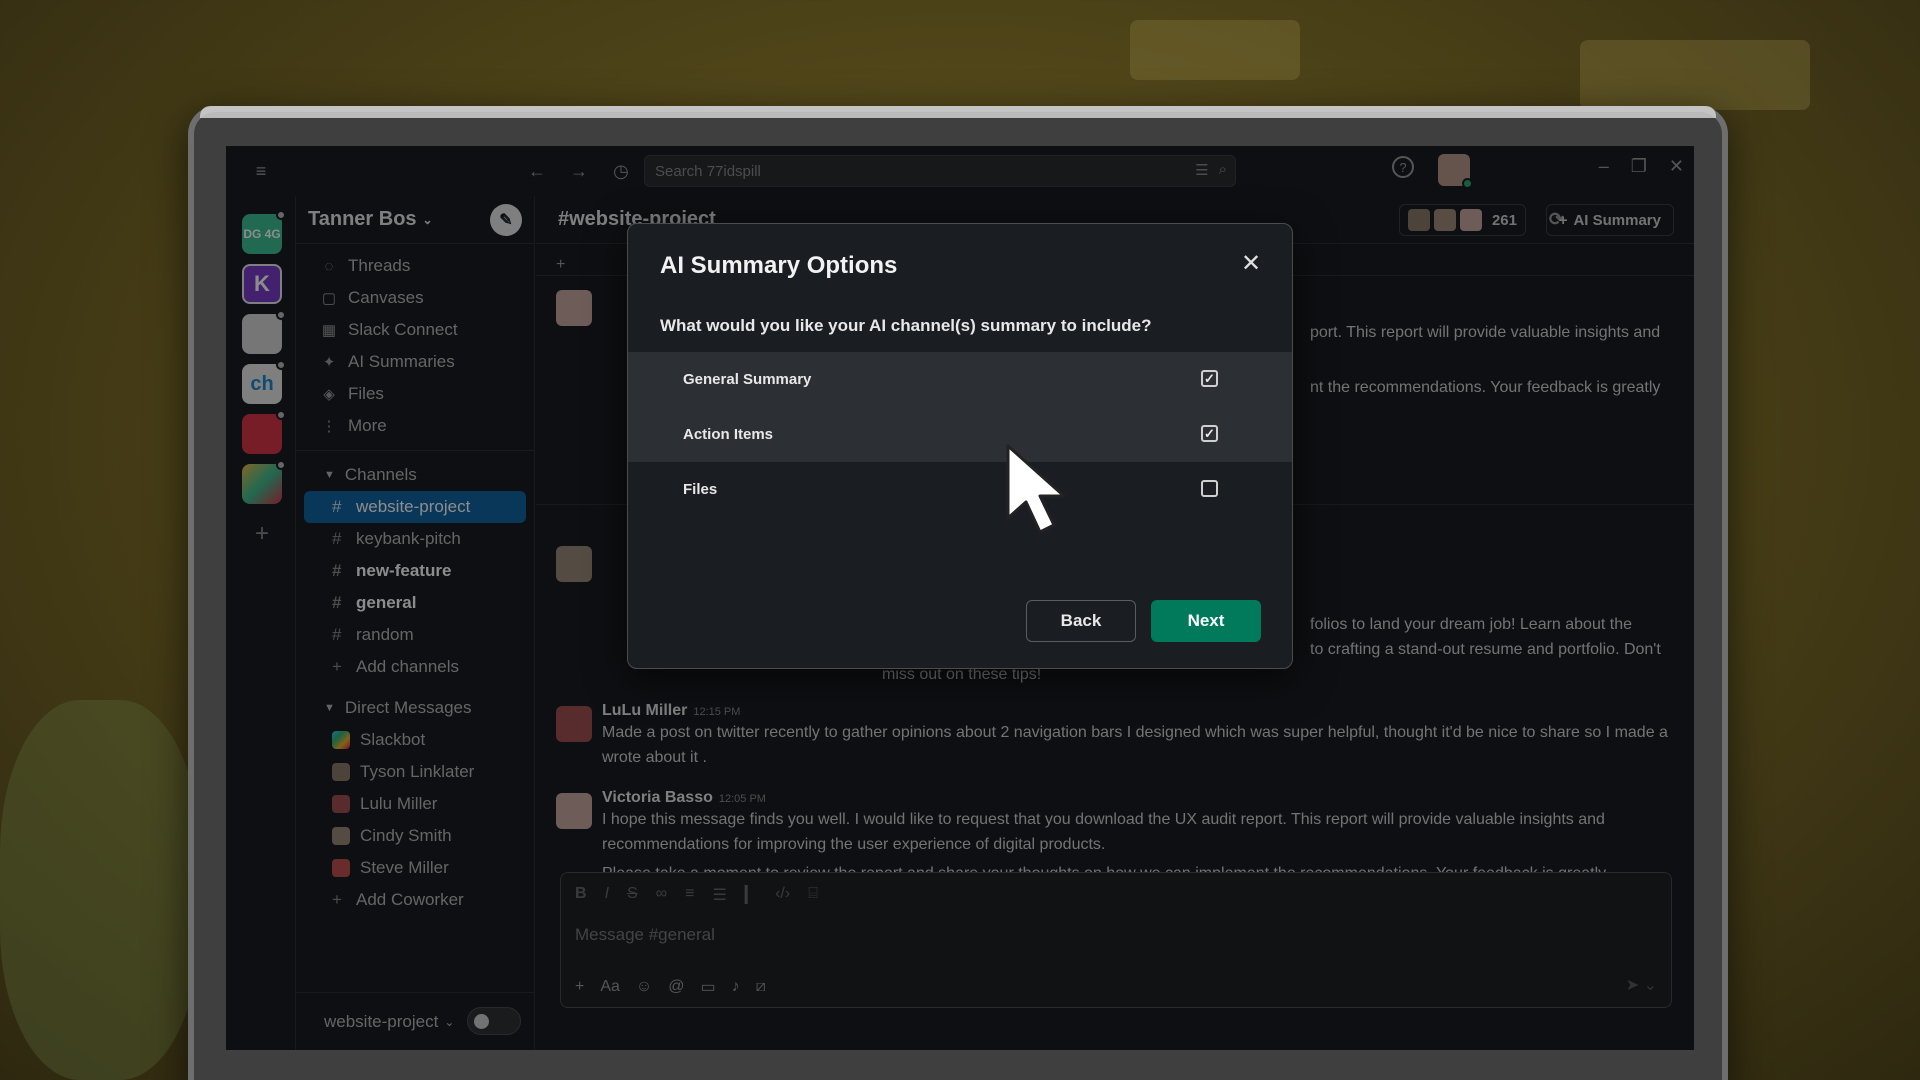  I want to click on checkbox-general-summary: ✓, so click(1209, 378).